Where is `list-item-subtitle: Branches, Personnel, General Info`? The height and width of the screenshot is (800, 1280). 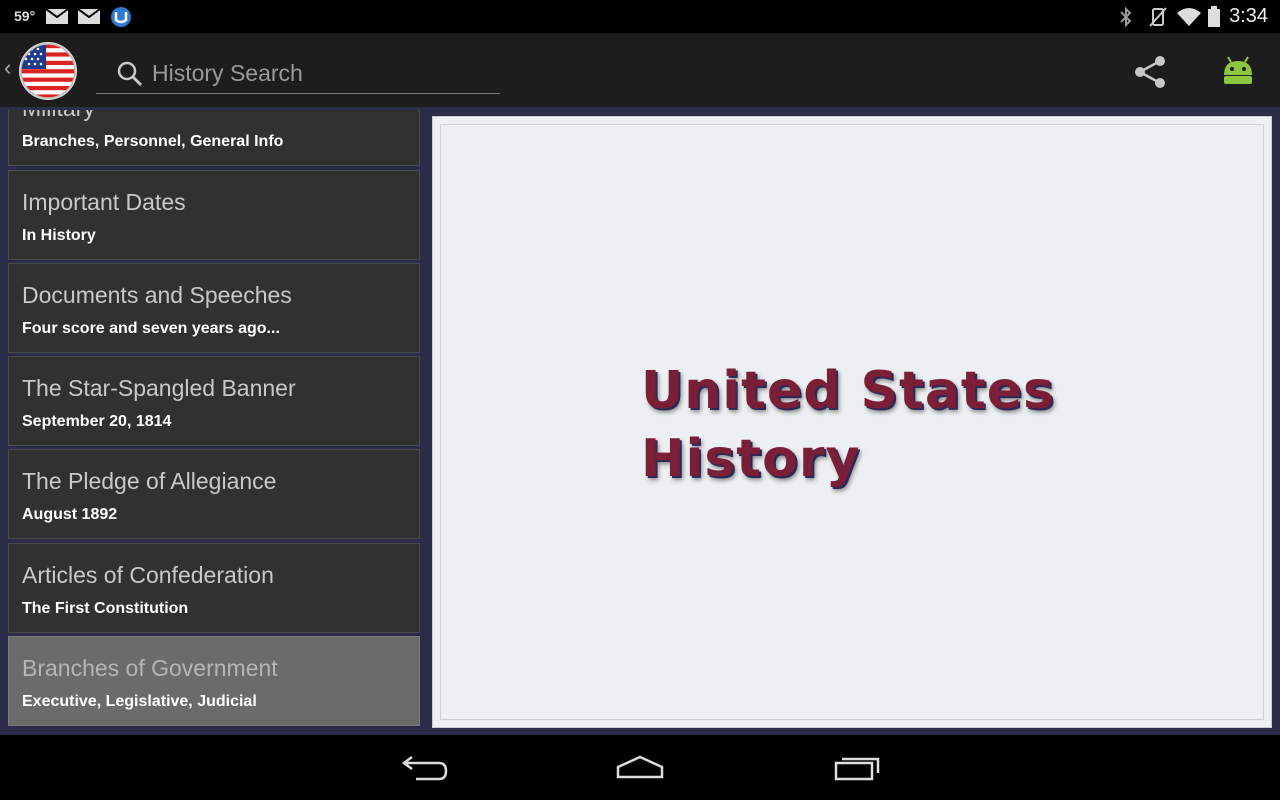 list-item-subtitle: Branches, Personnel, General Info is located at coordinates (153, 141).